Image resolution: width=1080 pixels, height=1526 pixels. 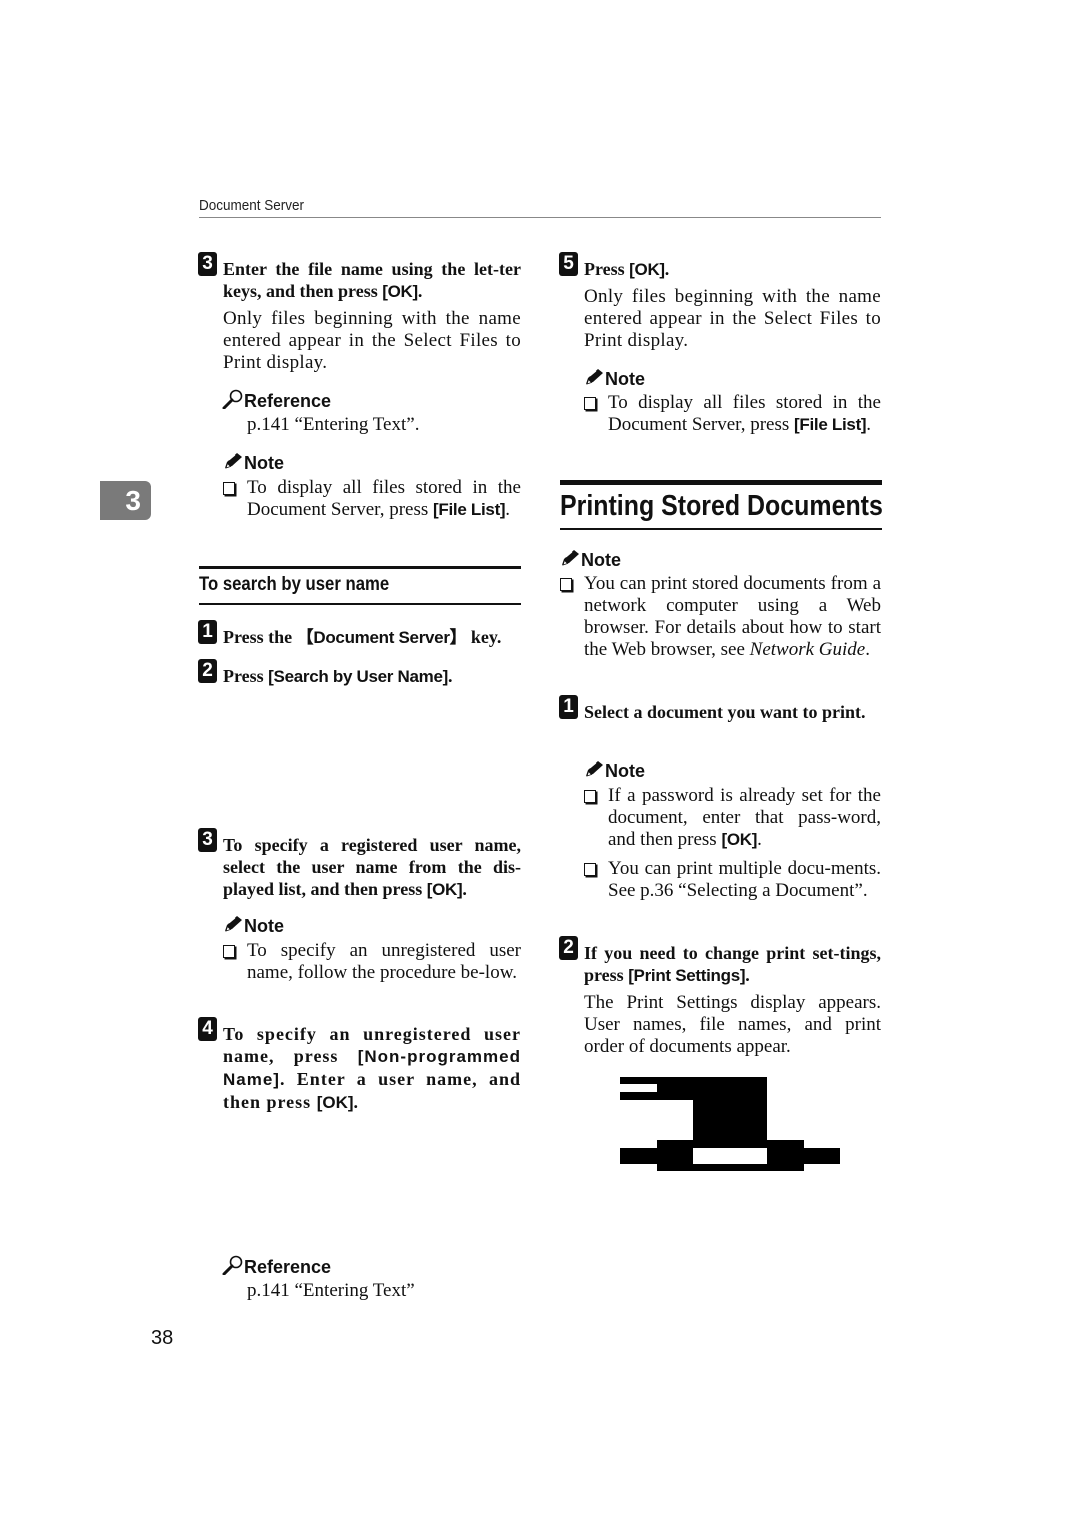 What do you see at coordinates (687, 975) in the screenshot?
I see `print-settings-key-label: [Print Settings]` at bounding box center [687, 975].